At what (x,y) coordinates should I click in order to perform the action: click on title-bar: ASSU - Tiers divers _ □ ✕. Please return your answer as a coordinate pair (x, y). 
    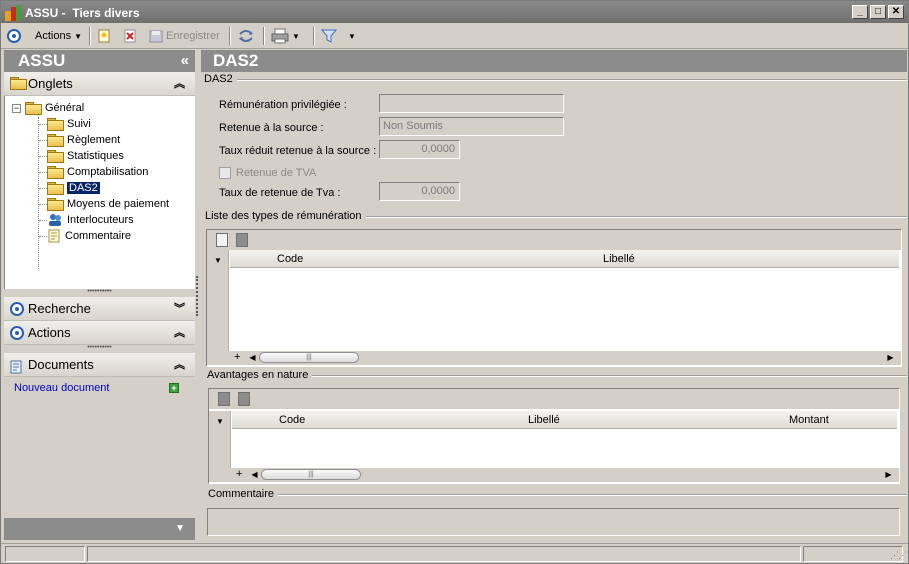
    Looking at the image, I should click on (454, 12).